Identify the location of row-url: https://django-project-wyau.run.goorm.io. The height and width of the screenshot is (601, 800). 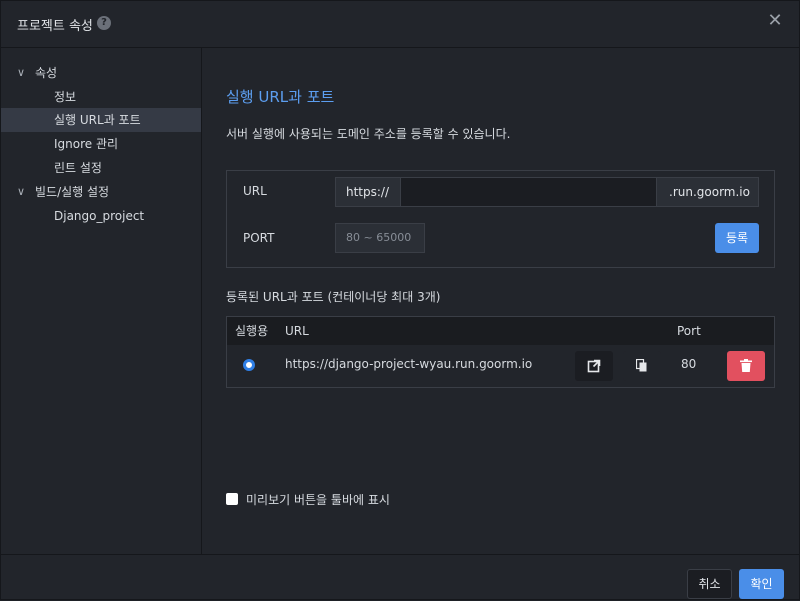
(409, 364).